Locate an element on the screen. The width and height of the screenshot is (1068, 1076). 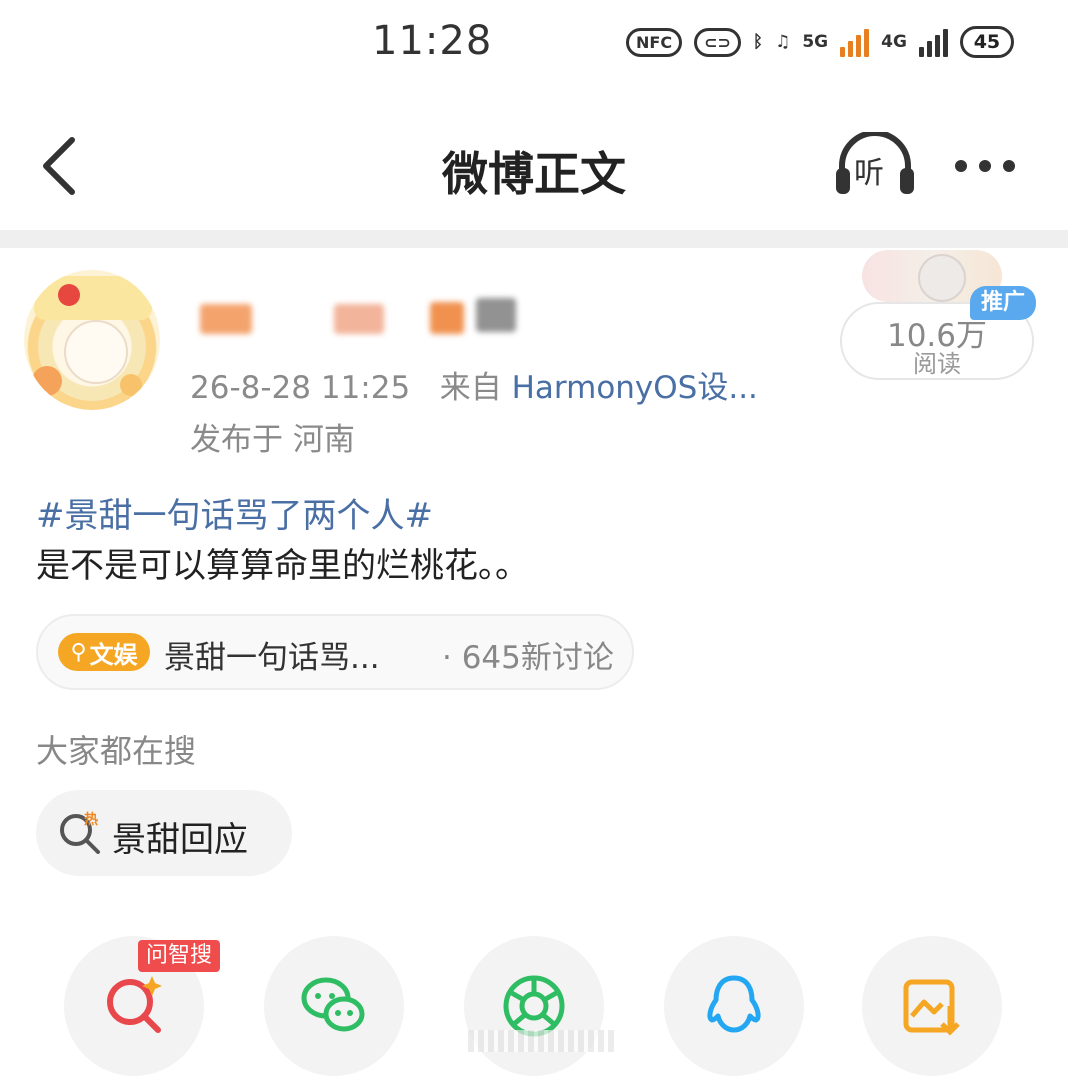
listen-button: 听 is located at coordinates (875, 163).